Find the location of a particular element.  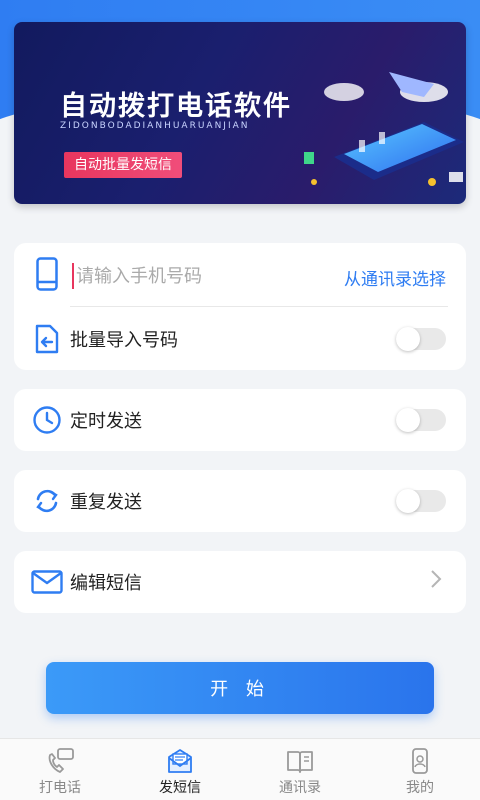

tab-profile-label: 我的 is located at coordinates (420, 788).